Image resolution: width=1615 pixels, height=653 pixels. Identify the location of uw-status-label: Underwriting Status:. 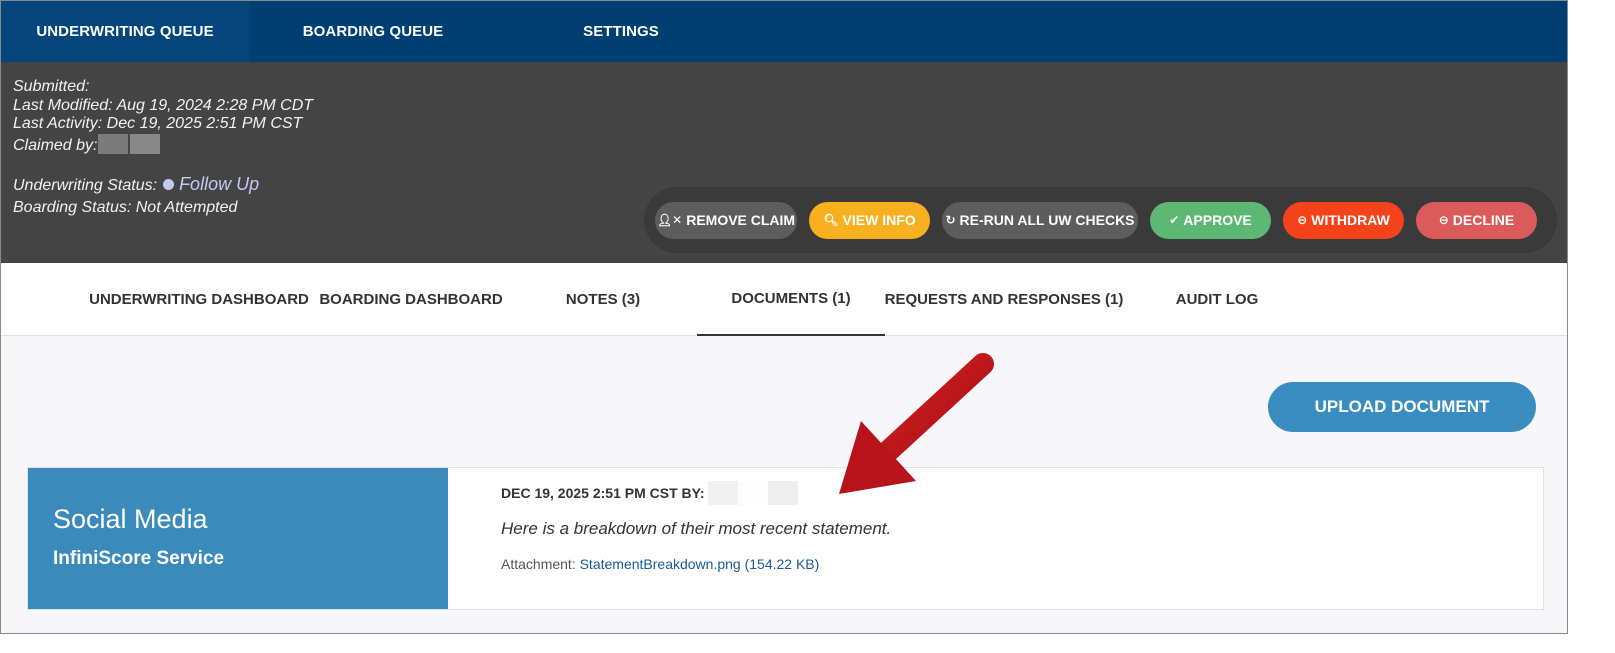
(85, 185).